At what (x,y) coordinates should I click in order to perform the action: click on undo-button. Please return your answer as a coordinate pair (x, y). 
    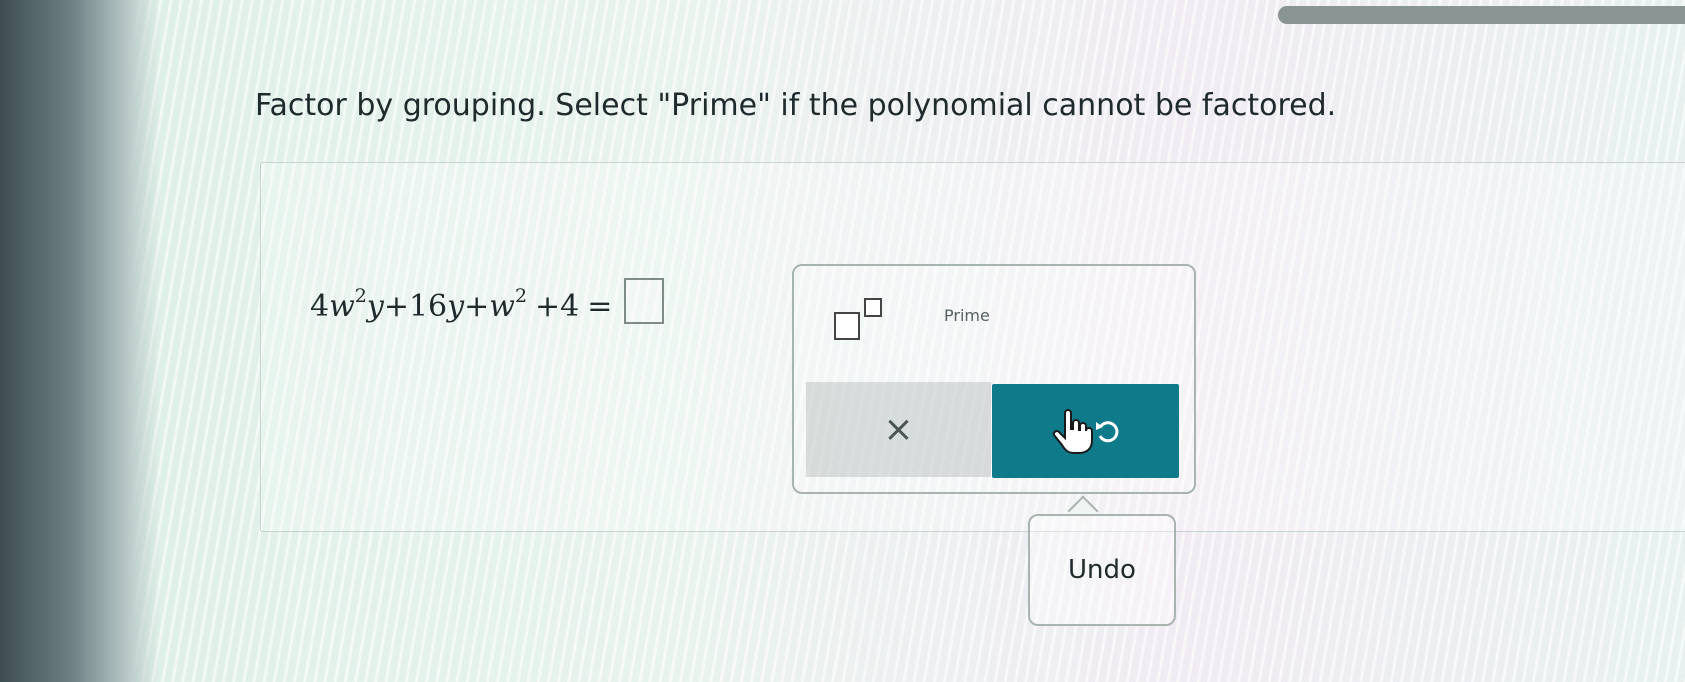
    Looking at the image, I should click on (1085, 431).